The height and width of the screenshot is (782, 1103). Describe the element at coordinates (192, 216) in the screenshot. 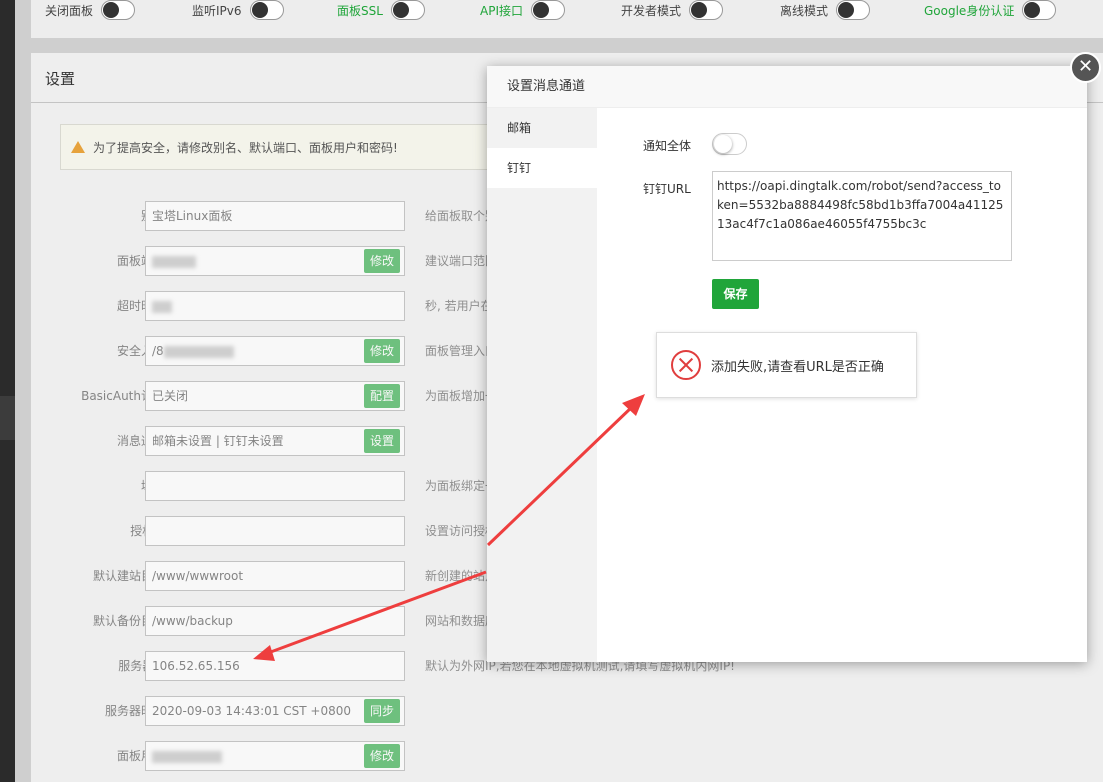

I see `row-value: 宝塔Linux面板` at that location.